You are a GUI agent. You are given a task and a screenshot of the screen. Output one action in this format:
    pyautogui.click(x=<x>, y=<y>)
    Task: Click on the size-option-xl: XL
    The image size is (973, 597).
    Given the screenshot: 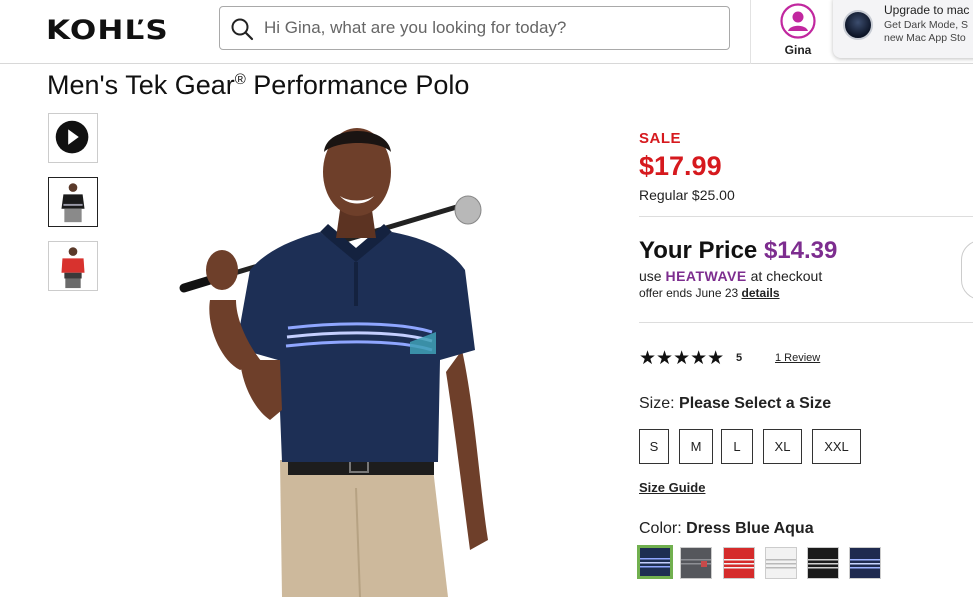 What is the action you would take?
    pyautogui.click(x=782, y=446)
    